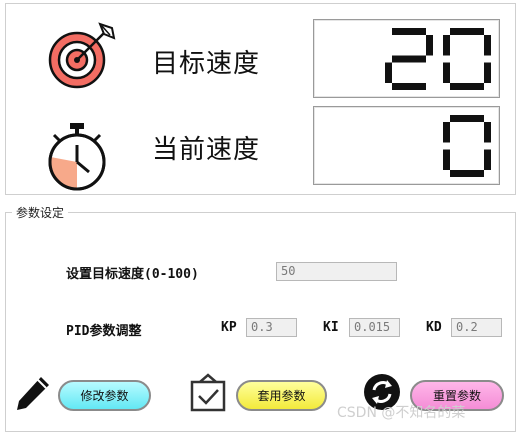 The height and width of the screenshot is (432, 527). I want to click on target-icon, so click(83, 55).